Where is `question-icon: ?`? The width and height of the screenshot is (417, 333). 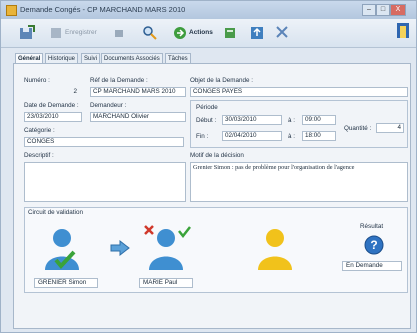
question-icon: ? is located at coordinates (374, 245).